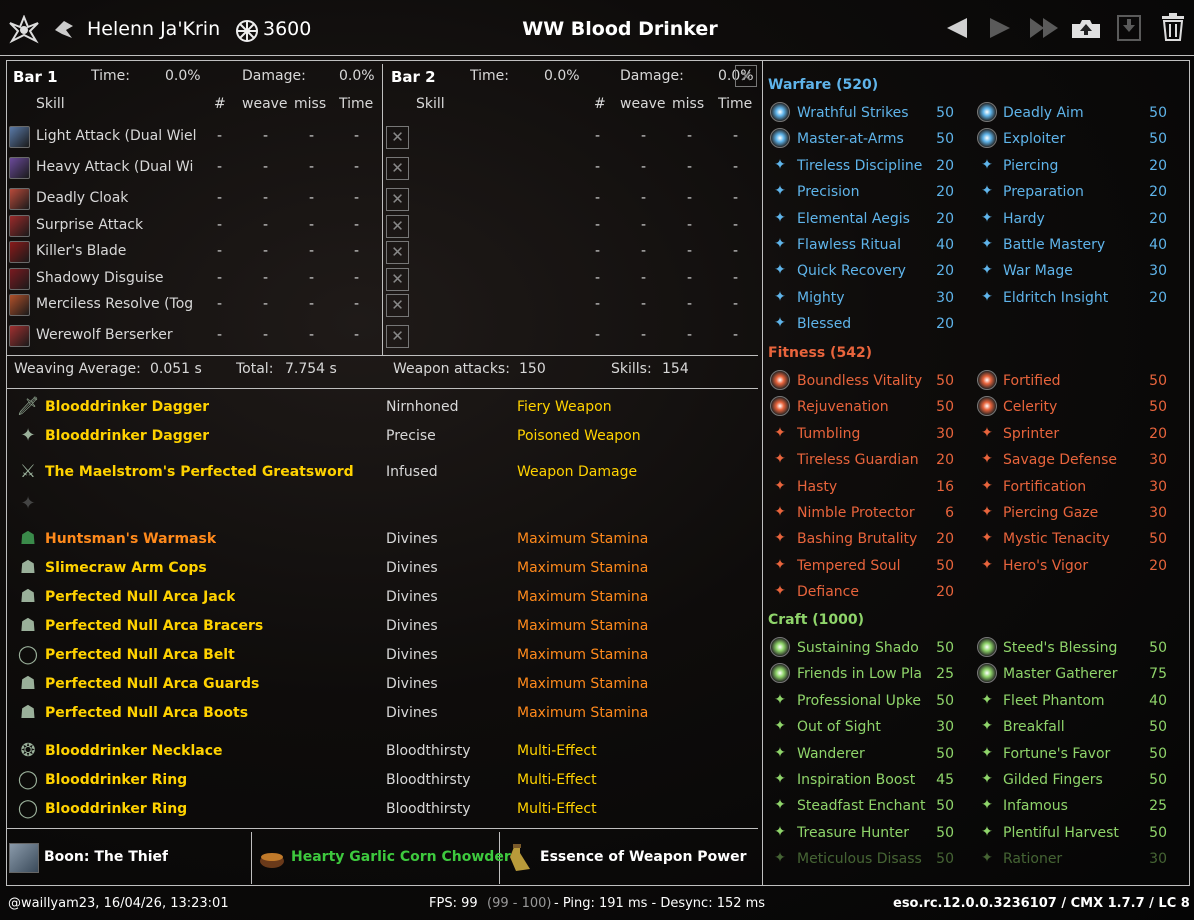 The height and width of the screenshot is (920, 1194). Describe the element at coordinates (1072, 298) in the screenshot. I see `cp-star-name: Eldritch Insight` at that location.